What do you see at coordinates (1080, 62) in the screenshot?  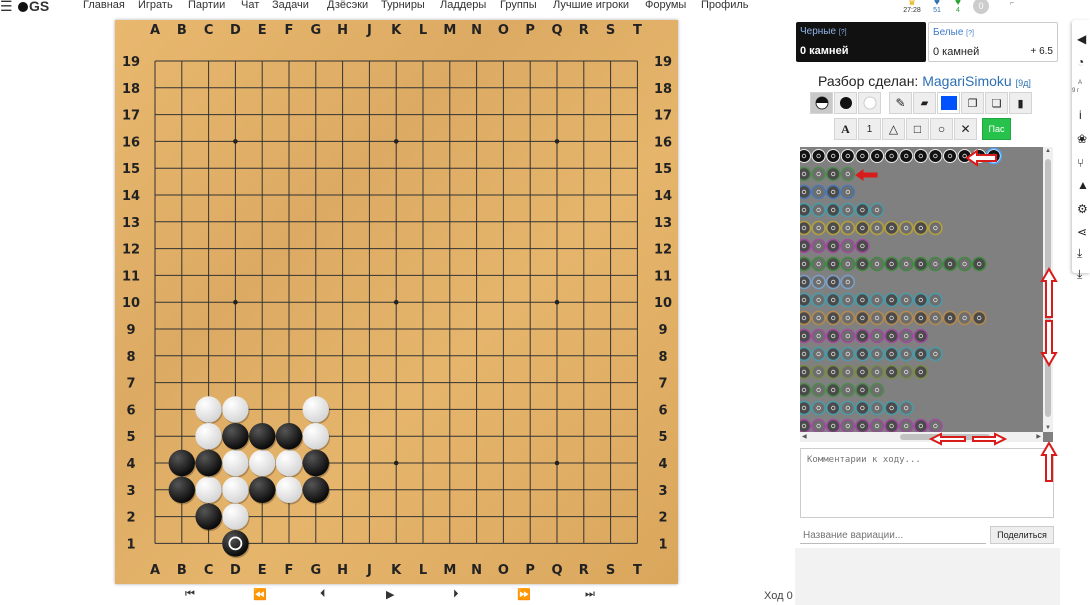 I see `timer-icon: ◔` at bounding box center [1080, 62].